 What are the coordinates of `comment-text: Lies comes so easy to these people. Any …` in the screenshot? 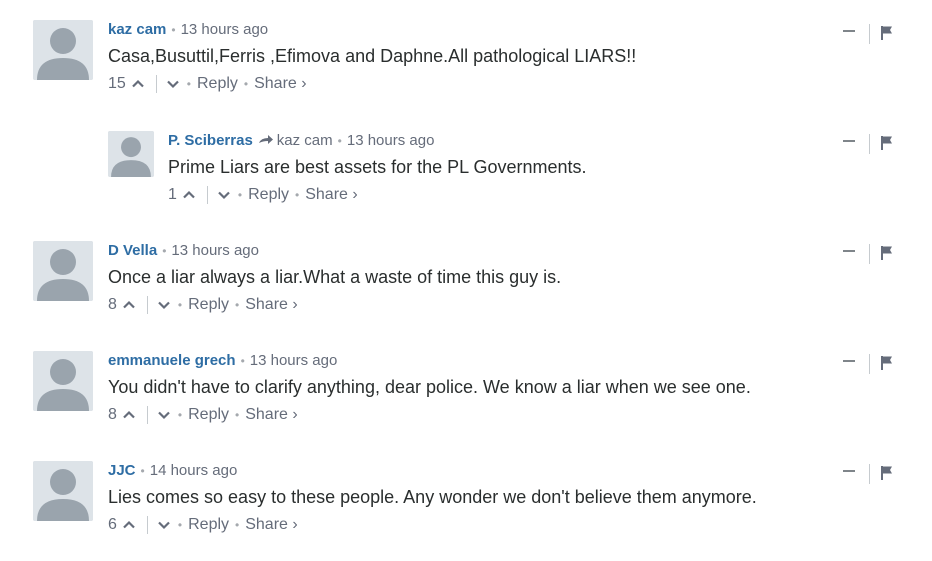 It's located at (432, 497).